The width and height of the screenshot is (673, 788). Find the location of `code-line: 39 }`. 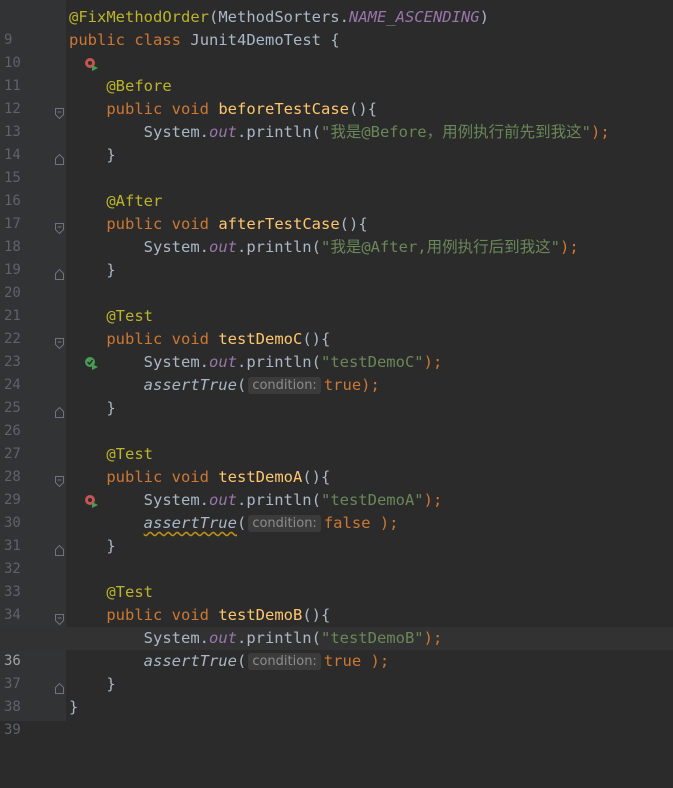

code-line: 39 } is located at coordinates (336, 717).